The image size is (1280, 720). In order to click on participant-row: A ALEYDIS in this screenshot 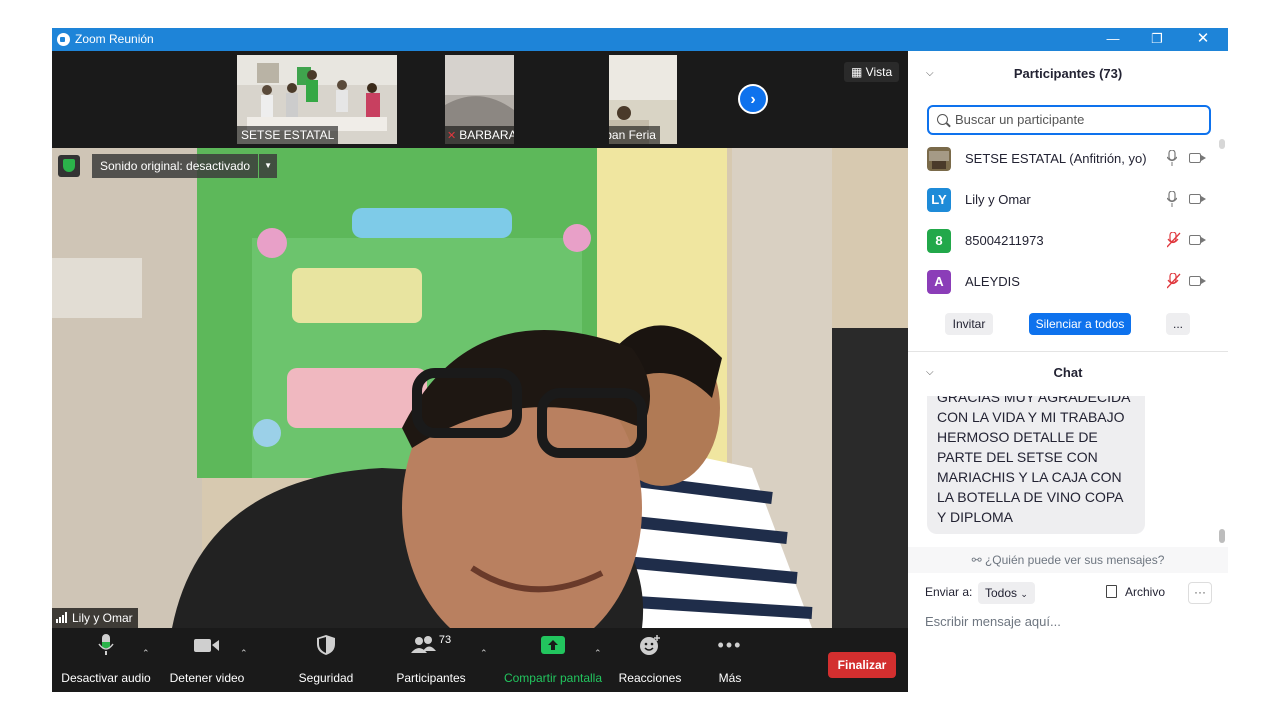, I will do `click(1072, 282)`.